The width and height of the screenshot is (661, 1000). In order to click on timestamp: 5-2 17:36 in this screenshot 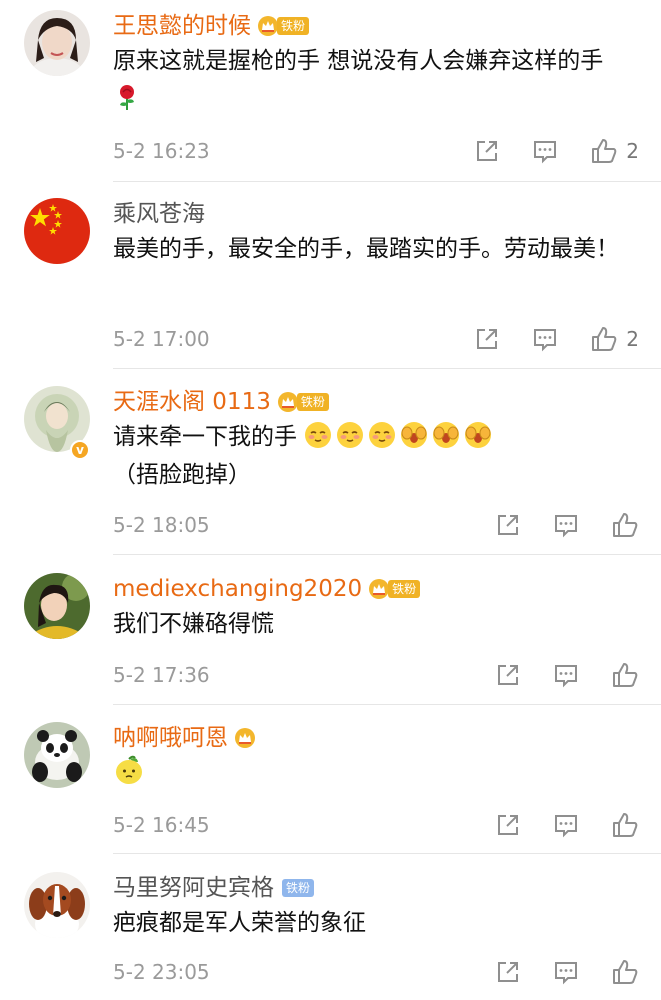, I will do `click(161, 675)`.